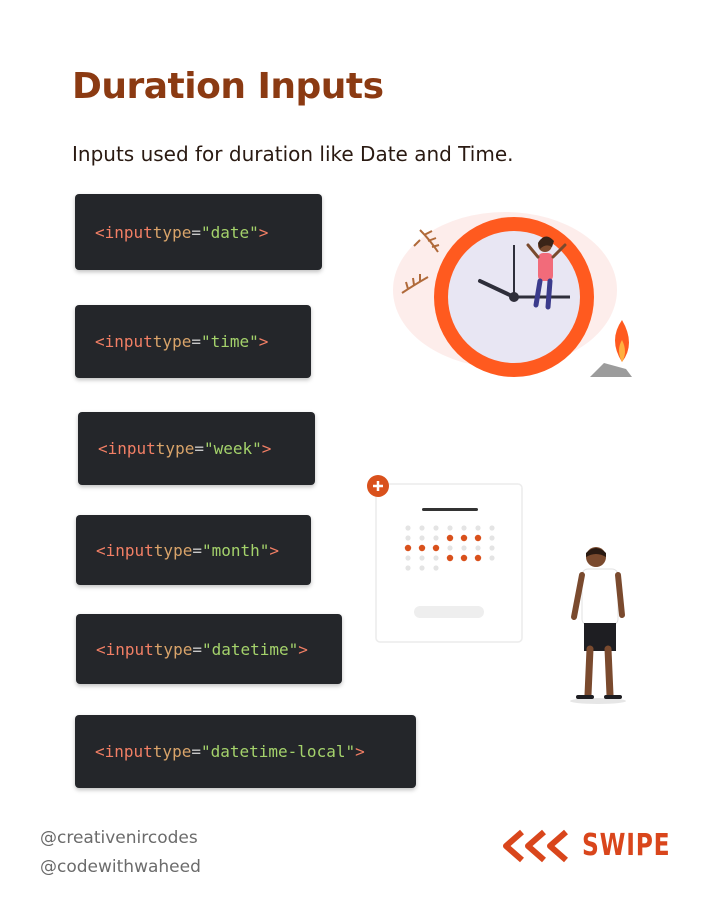 The image size is (720, 900). Describe the element at coordinates (229, 232) in the screenshot. I see `code-value: "date"` at that location.